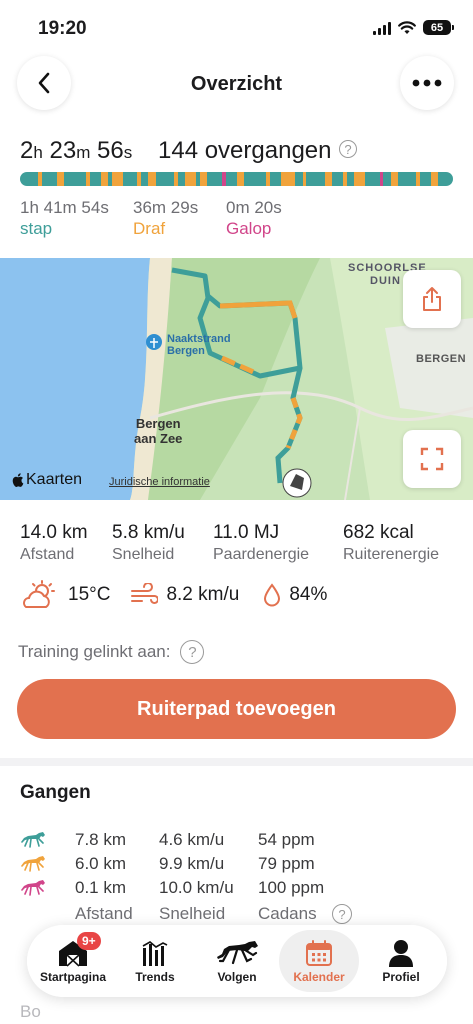 The width and height of the screenshot is (473, 1024). Describe the element at coordinates (196, 887) in the screenshot. I see `gait-row-speed: 10.0 km/u` at that location.